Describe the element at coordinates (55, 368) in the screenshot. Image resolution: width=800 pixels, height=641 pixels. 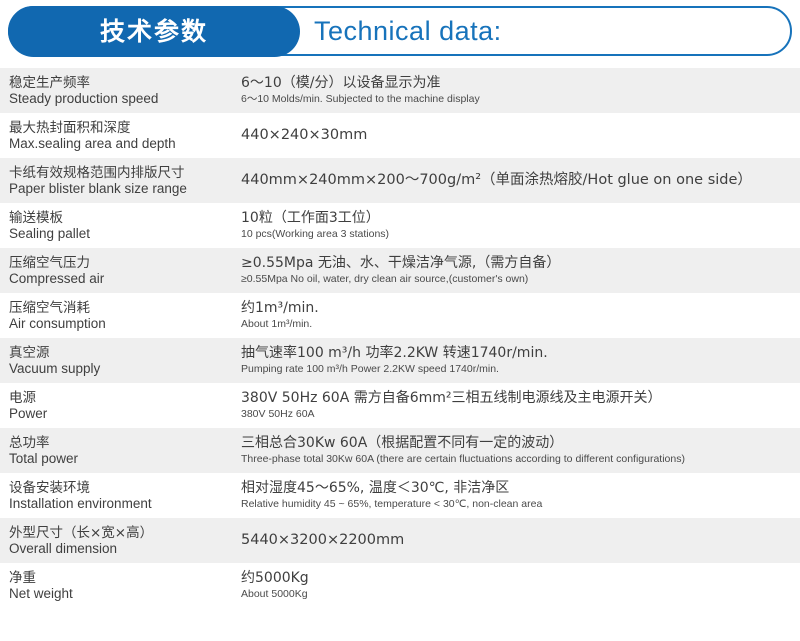
I see `spec-label-en: Vacuum supply` at that location.